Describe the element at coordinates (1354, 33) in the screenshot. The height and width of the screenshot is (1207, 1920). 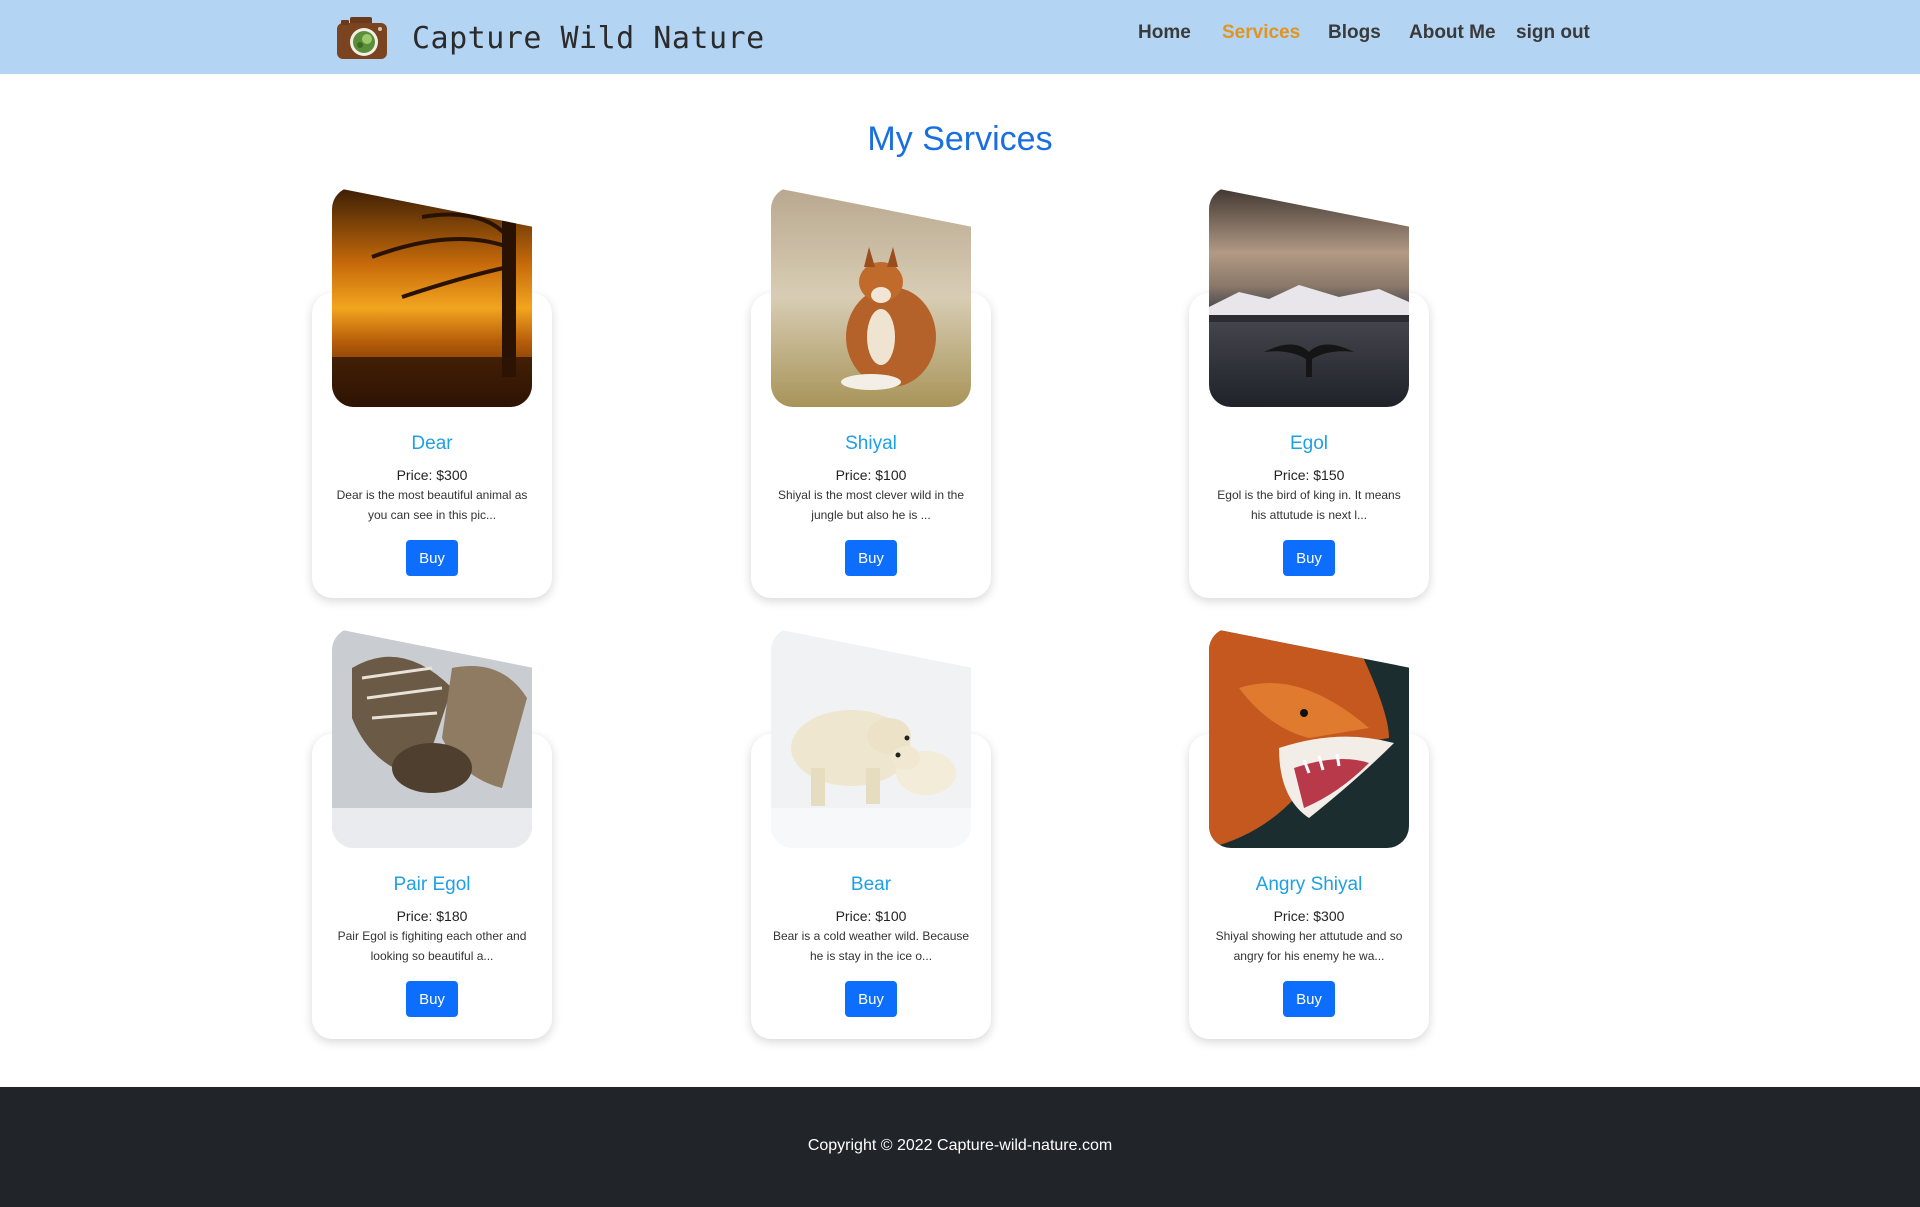
I see `nav-blogs-link: Blogs` at that location.